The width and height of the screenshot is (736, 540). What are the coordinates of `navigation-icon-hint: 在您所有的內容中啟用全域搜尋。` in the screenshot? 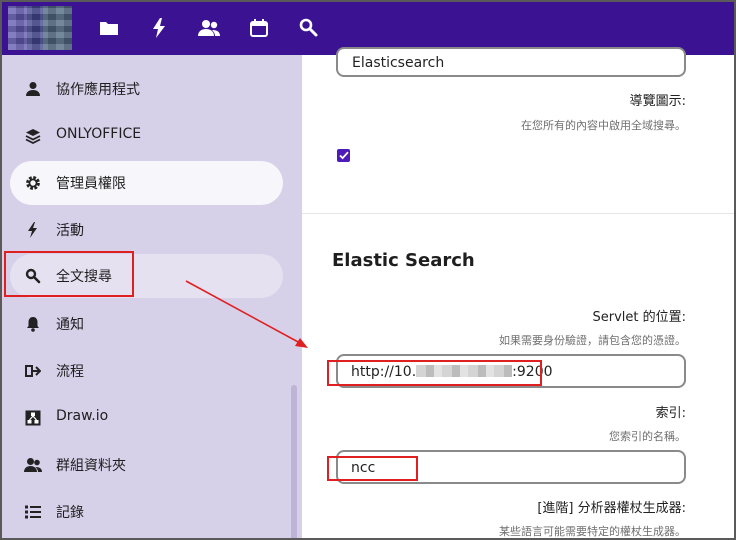 It's located at (603, 125).